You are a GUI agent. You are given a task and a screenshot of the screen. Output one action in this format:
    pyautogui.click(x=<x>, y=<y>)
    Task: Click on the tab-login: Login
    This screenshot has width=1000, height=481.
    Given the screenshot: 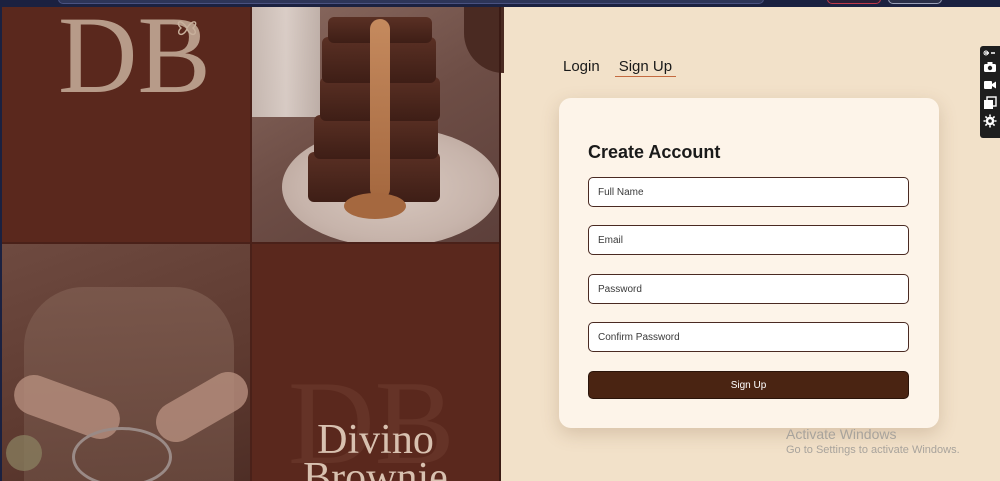 What is the action you would take?
    pyautogui.click(x=583, y=67)
    